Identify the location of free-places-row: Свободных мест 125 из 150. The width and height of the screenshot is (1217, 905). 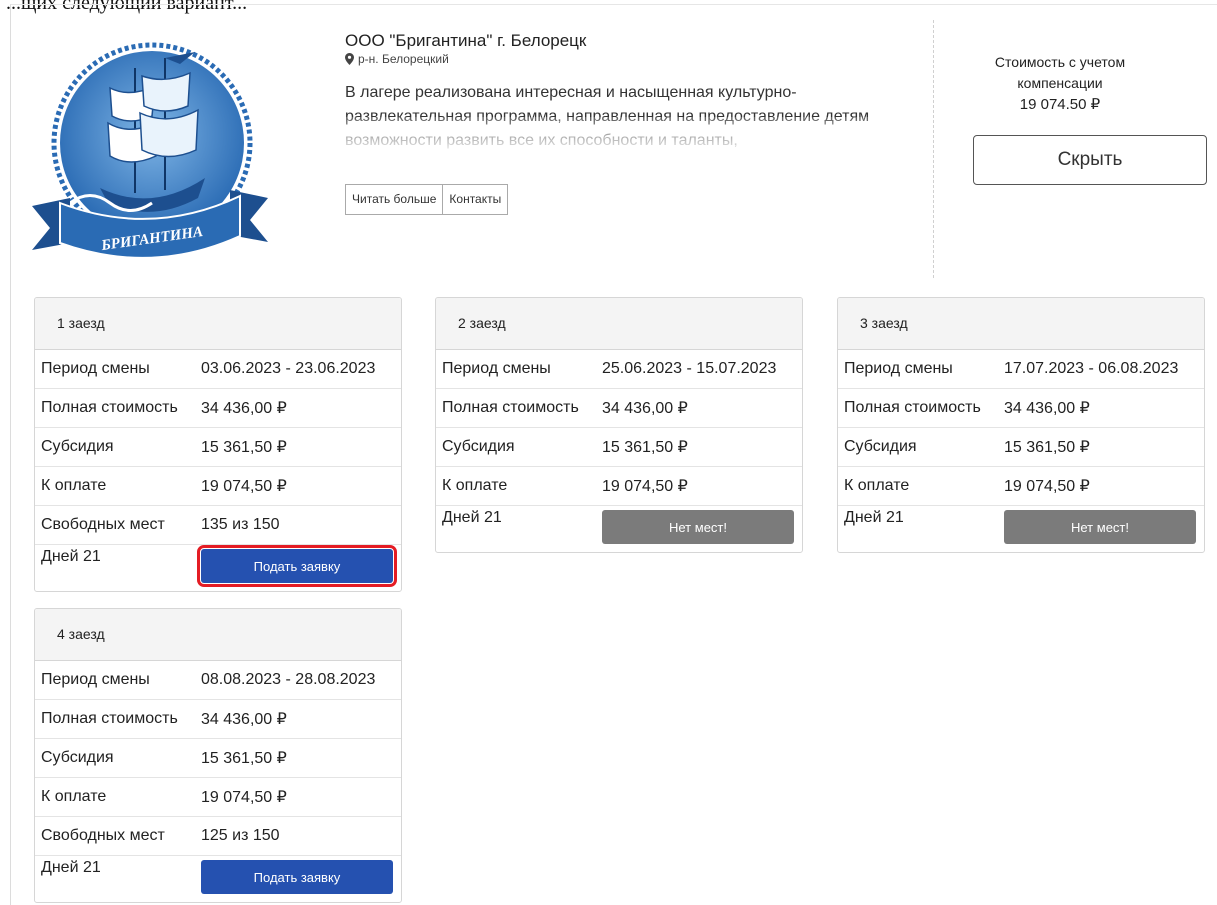
(218, 836).